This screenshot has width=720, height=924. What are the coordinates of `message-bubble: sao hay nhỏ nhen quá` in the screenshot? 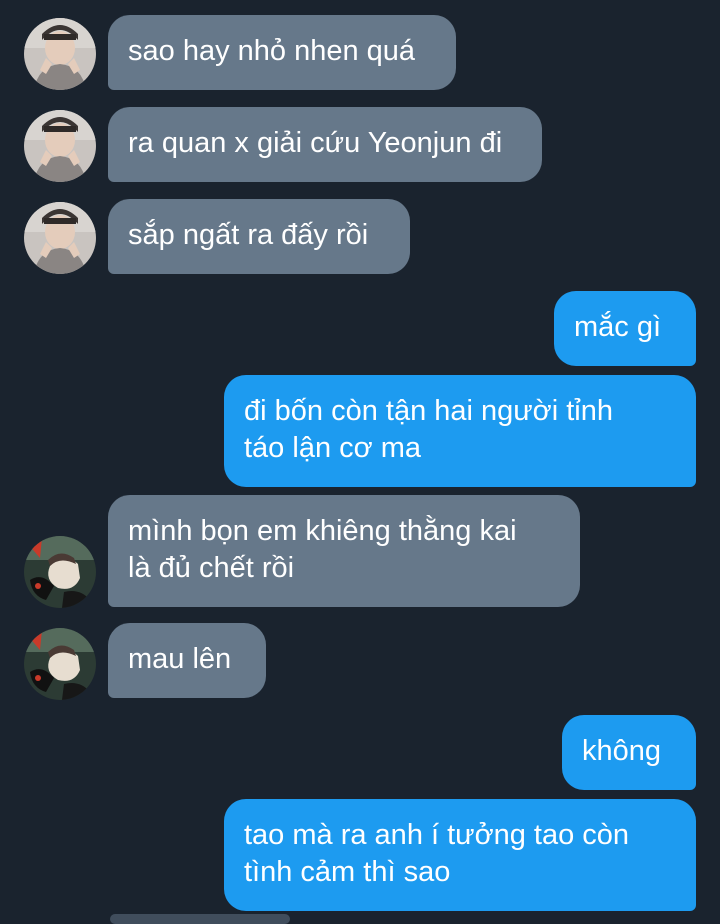 It's located at (282, 52).